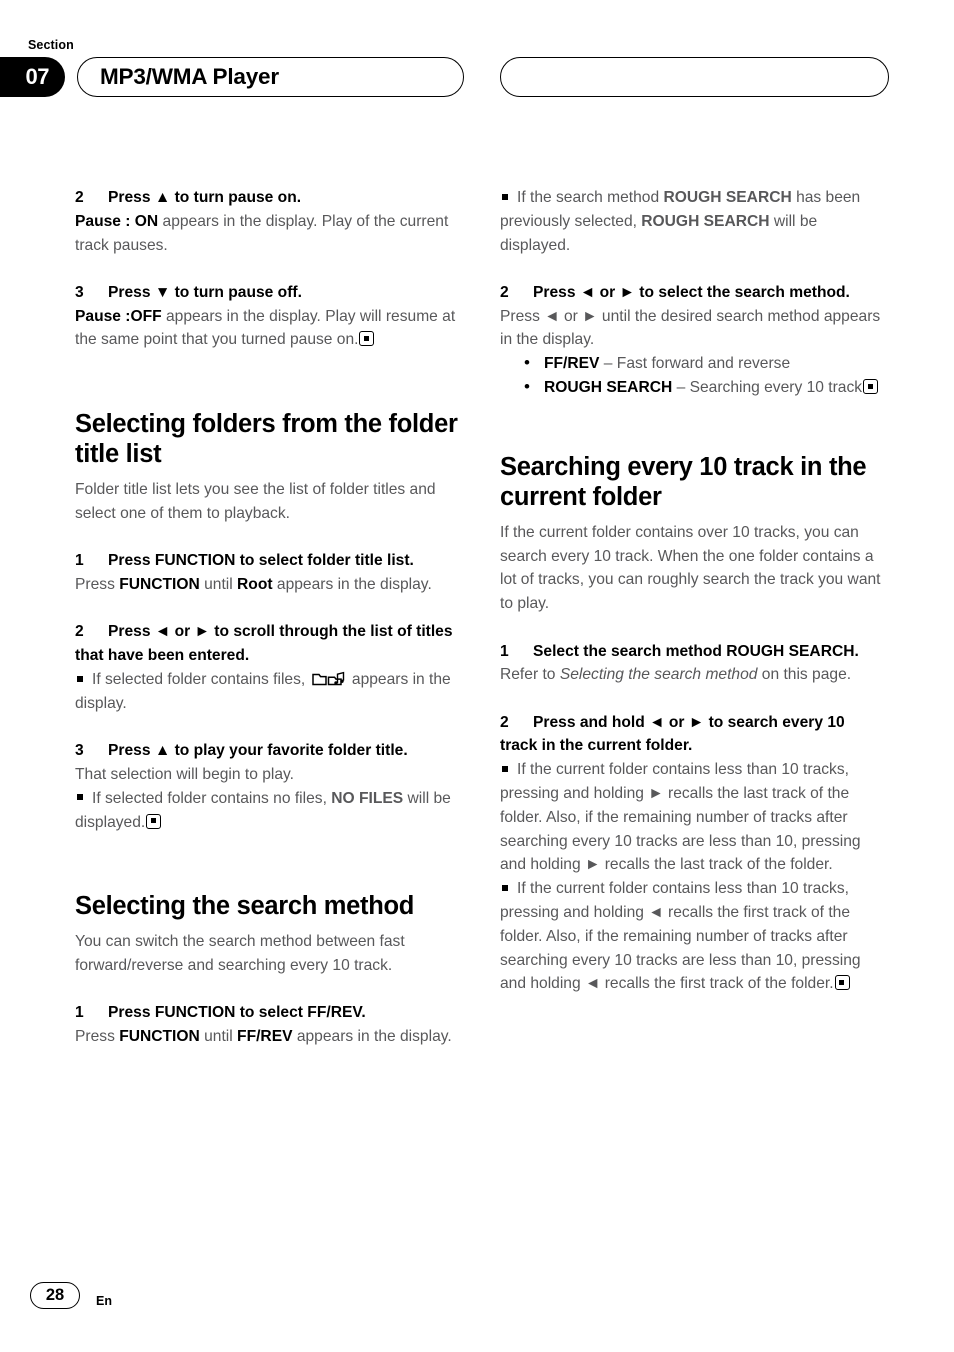 The height and width of the screenshot is (1352, 954). I want to click on text-pre: Press, so click(97, 585).